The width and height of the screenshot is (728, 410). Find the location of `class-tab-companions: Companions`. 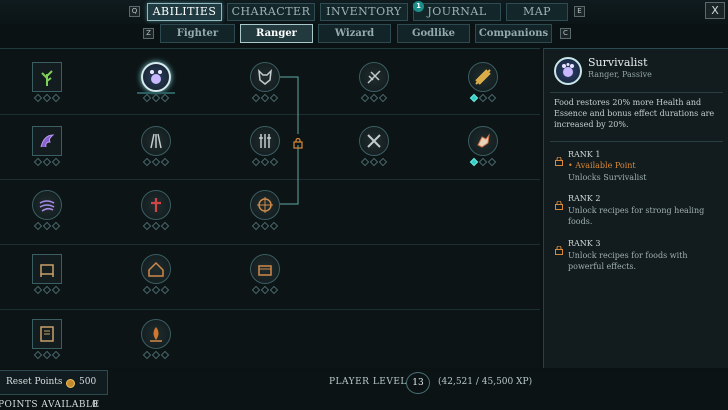

class-tab-companions: Companions is located at coordinates (513, 33).